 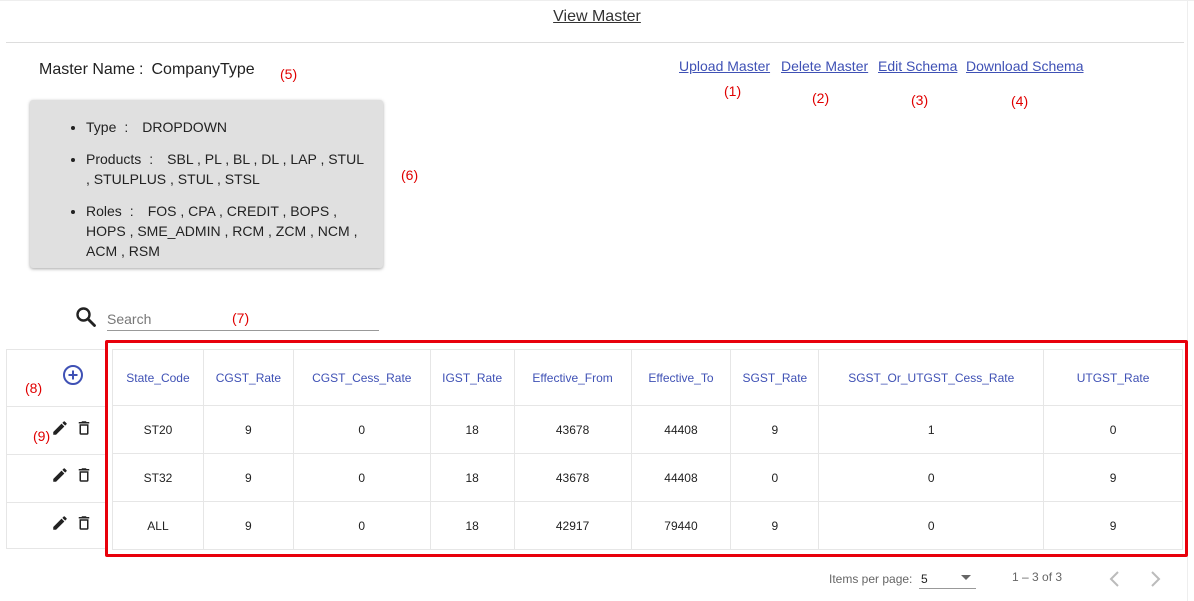 What do you see at coordinates (361, 377) in the screenshot?
I see `column-header: CGST_Cess_Rate` at bounding box center [361, 377].